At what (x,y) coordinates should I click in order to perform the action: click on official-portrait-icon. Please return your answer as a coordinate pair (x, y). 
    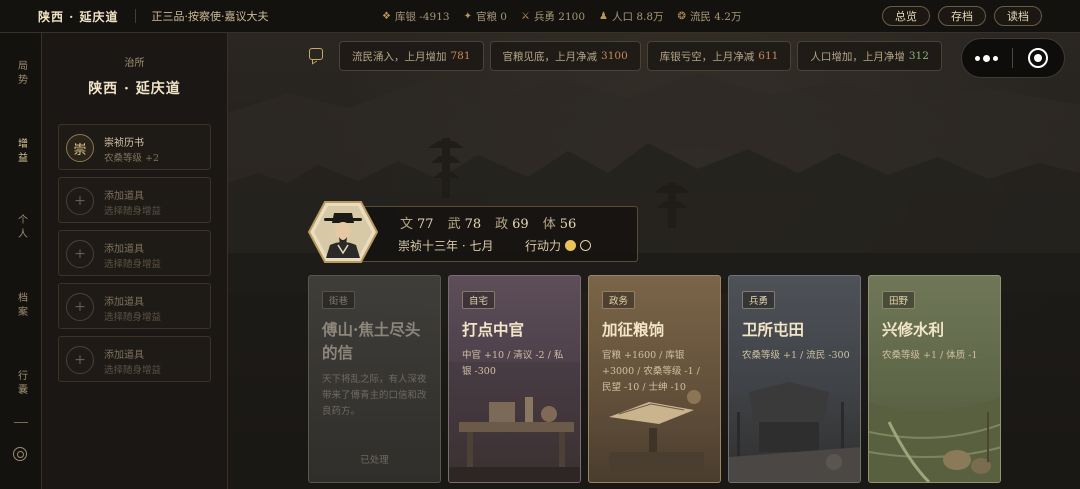
    Looking at the image, I should click on (343, 232).